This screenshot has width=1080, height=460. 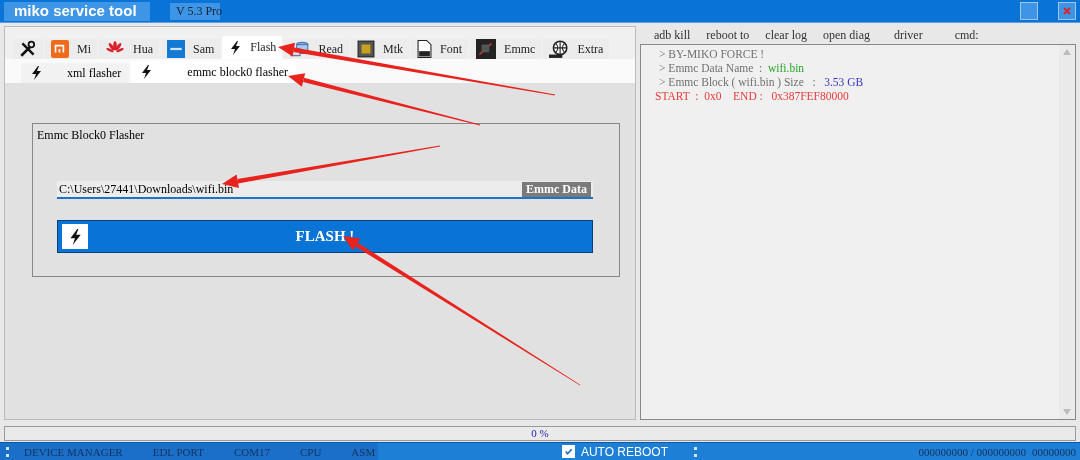 What do you see at coordinates (786, 68) in the screenshot?
I see `log-value: wifi.bin` at bounding box center [786, 68].